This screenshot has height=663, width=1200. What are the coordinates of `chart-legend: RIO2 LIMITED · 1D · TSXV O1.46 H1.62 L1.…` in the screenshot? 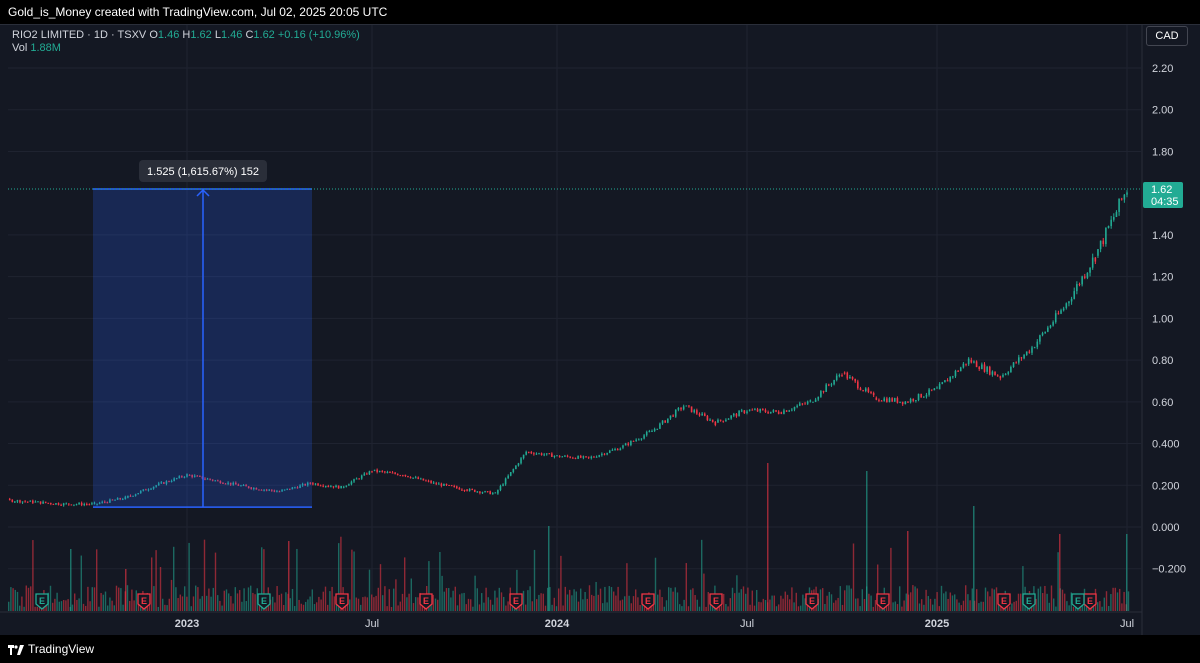 It's located at (186, 42).